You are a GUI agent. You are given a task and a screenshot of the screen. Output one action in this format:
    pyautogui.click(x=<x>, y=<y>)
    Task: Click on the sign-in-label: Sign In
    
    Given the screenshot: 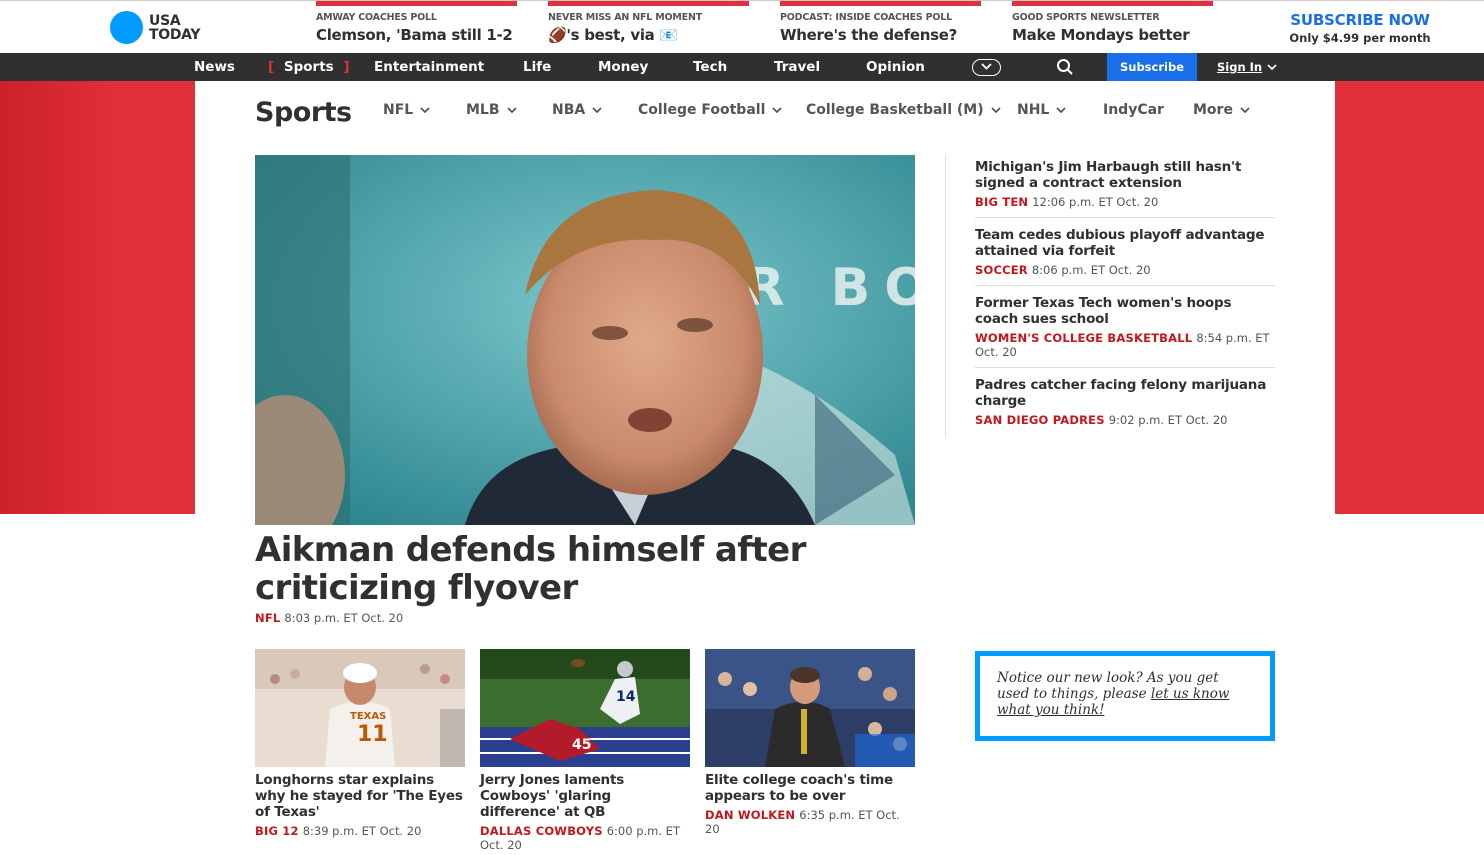 What is the action you would take?
    pyautogui.click(x=1240, y=67)
    